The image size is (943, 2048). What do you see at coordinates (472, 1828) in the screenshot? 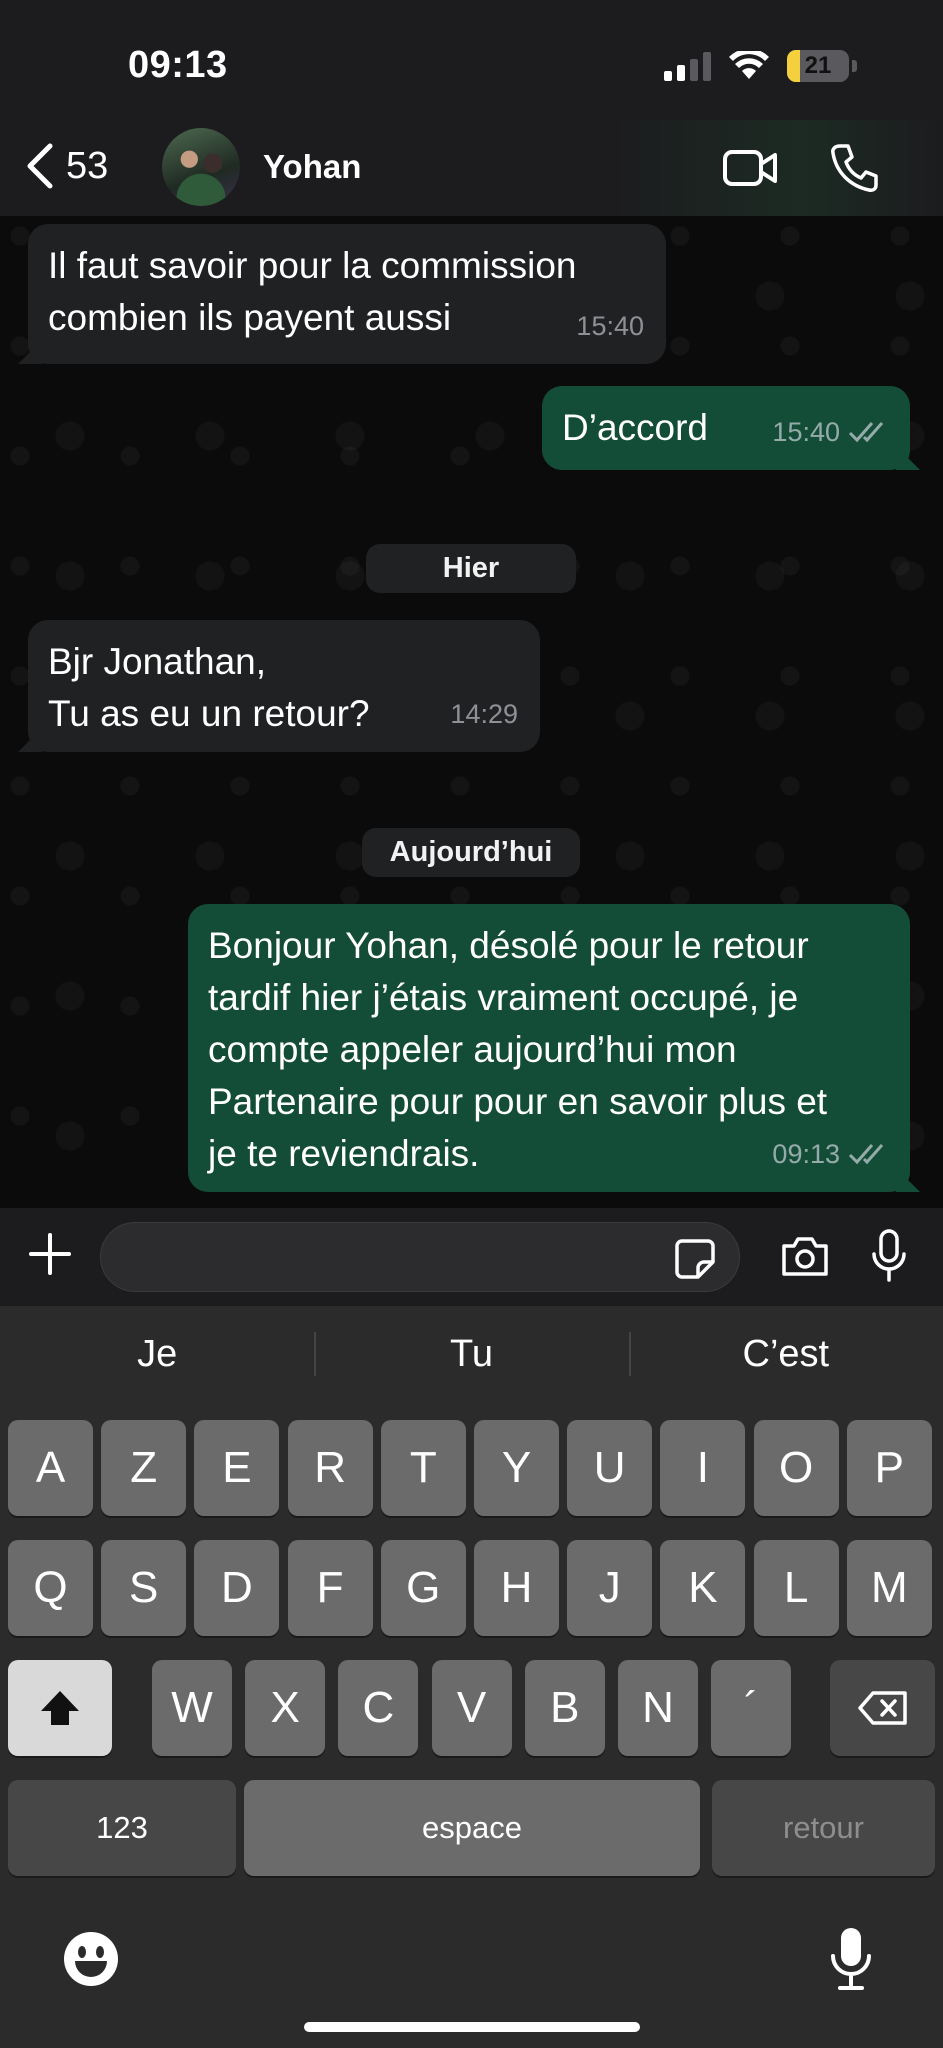
I see `space-key: espace` at bounding box center [472, 1828].